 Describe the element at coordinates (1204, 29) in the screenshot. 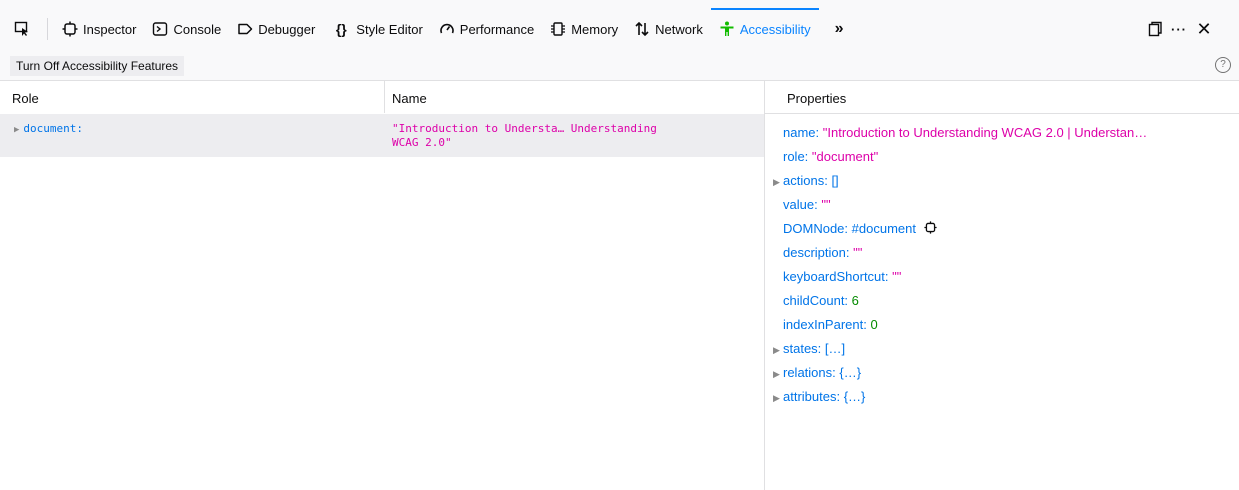

I see `close-icon: ✕` at that location.